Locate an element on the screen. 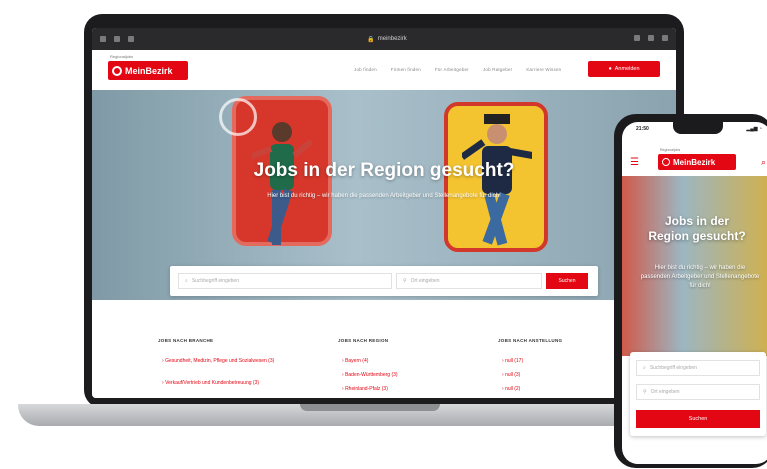  logo-text: MeinBezirk is located at coordinates (149, 70).